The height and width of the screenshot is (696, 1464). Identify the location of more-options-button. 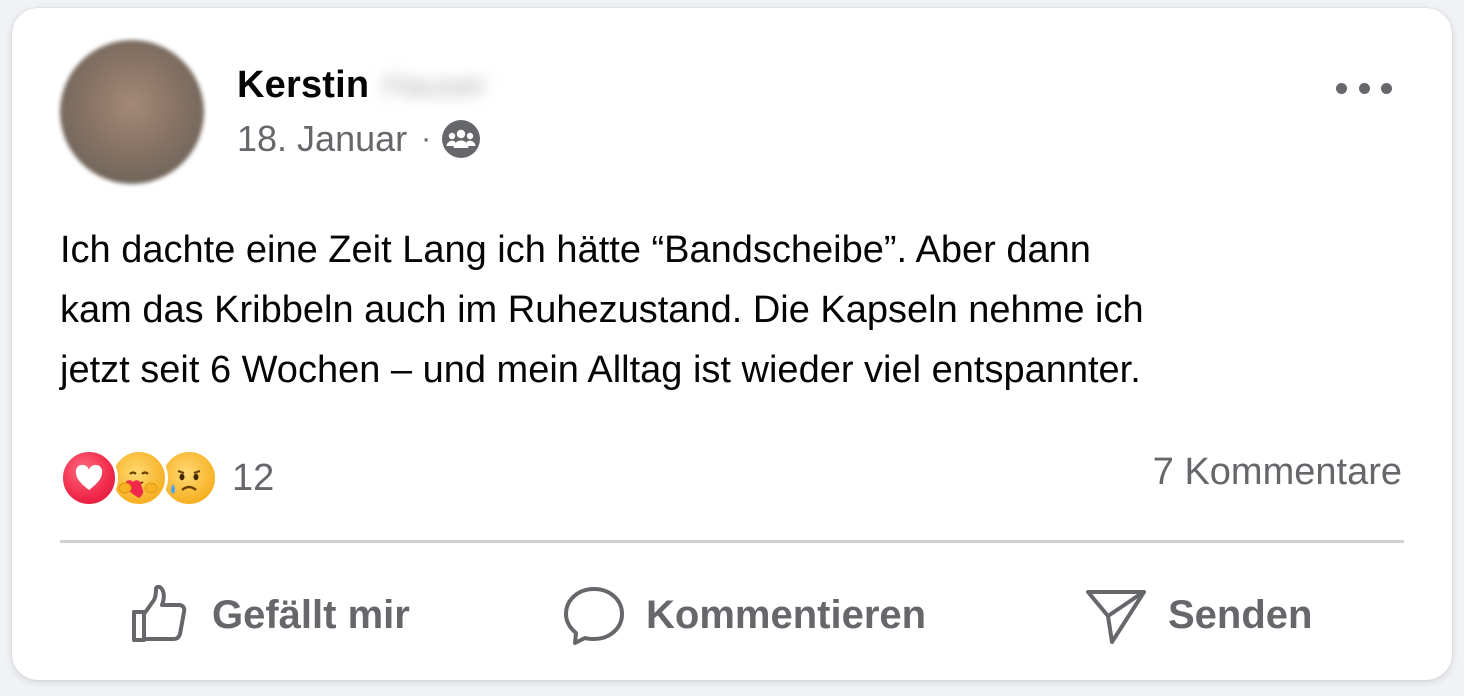
(1364, 88).